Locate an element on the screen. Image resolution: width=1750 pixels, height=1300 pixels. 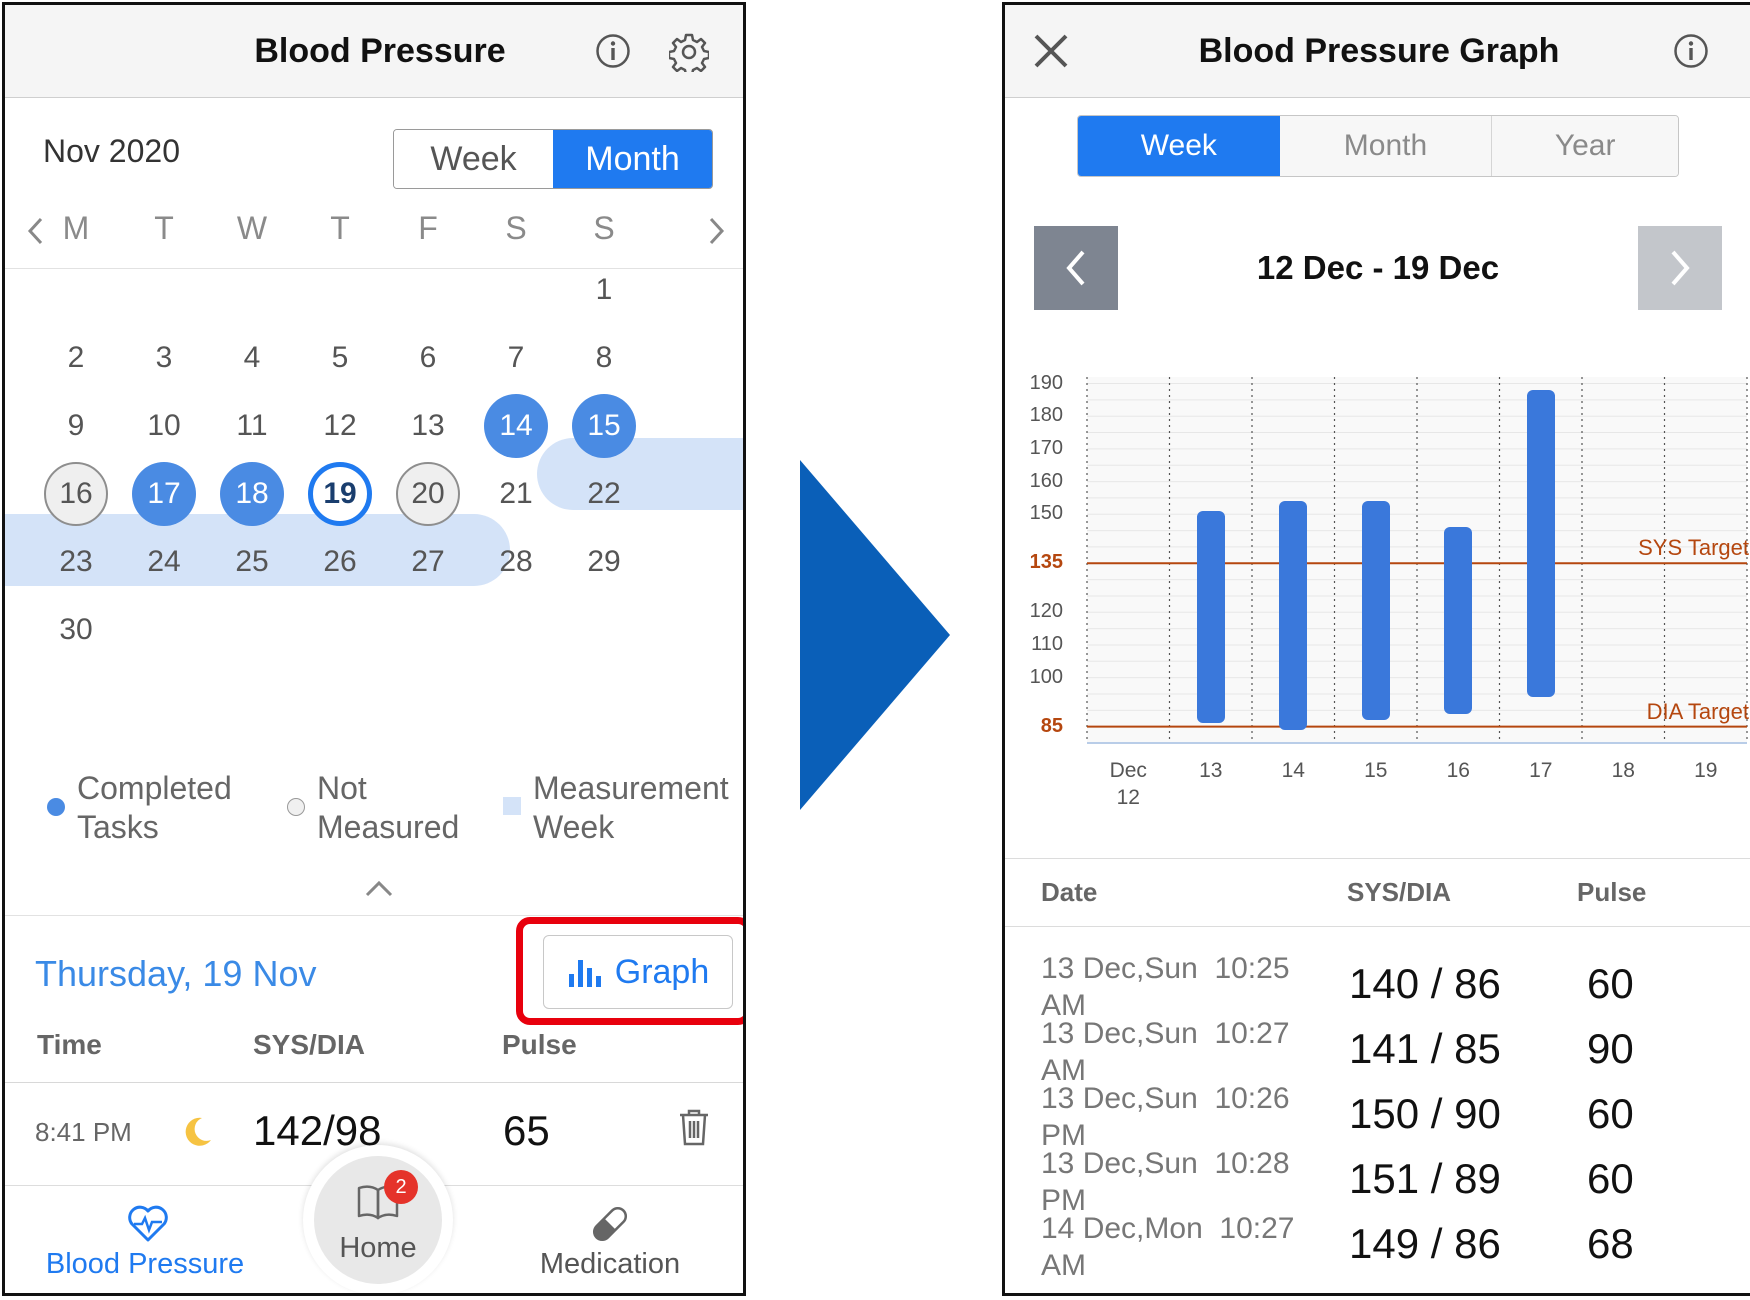
calendar-day: 10 is located at coordinates (164, 426).